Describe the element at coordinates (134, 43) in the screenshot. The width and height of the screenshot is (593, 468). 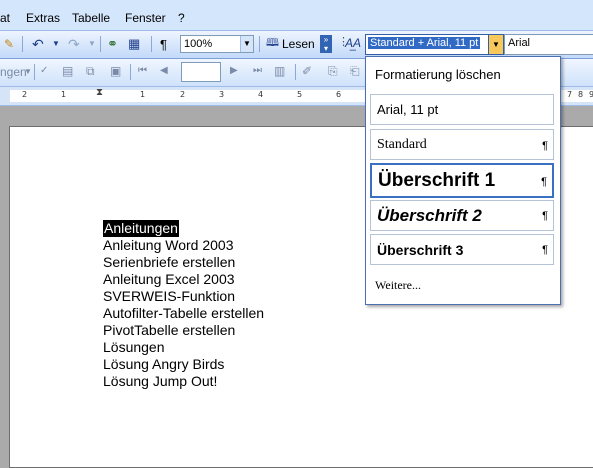
I see `table-icon: ▦` at that location.